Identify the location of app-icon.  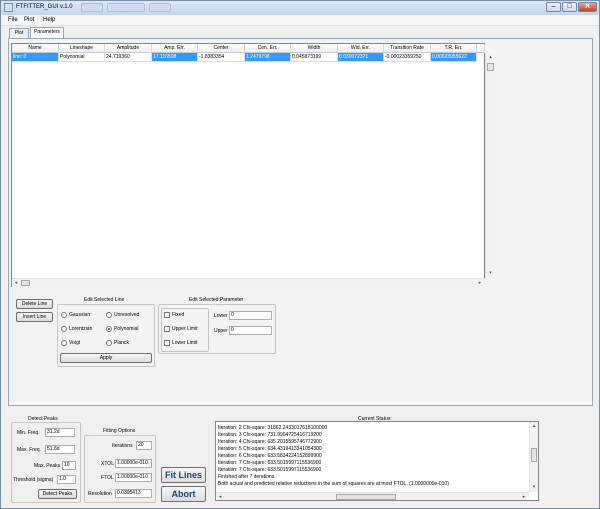
(8, 7).